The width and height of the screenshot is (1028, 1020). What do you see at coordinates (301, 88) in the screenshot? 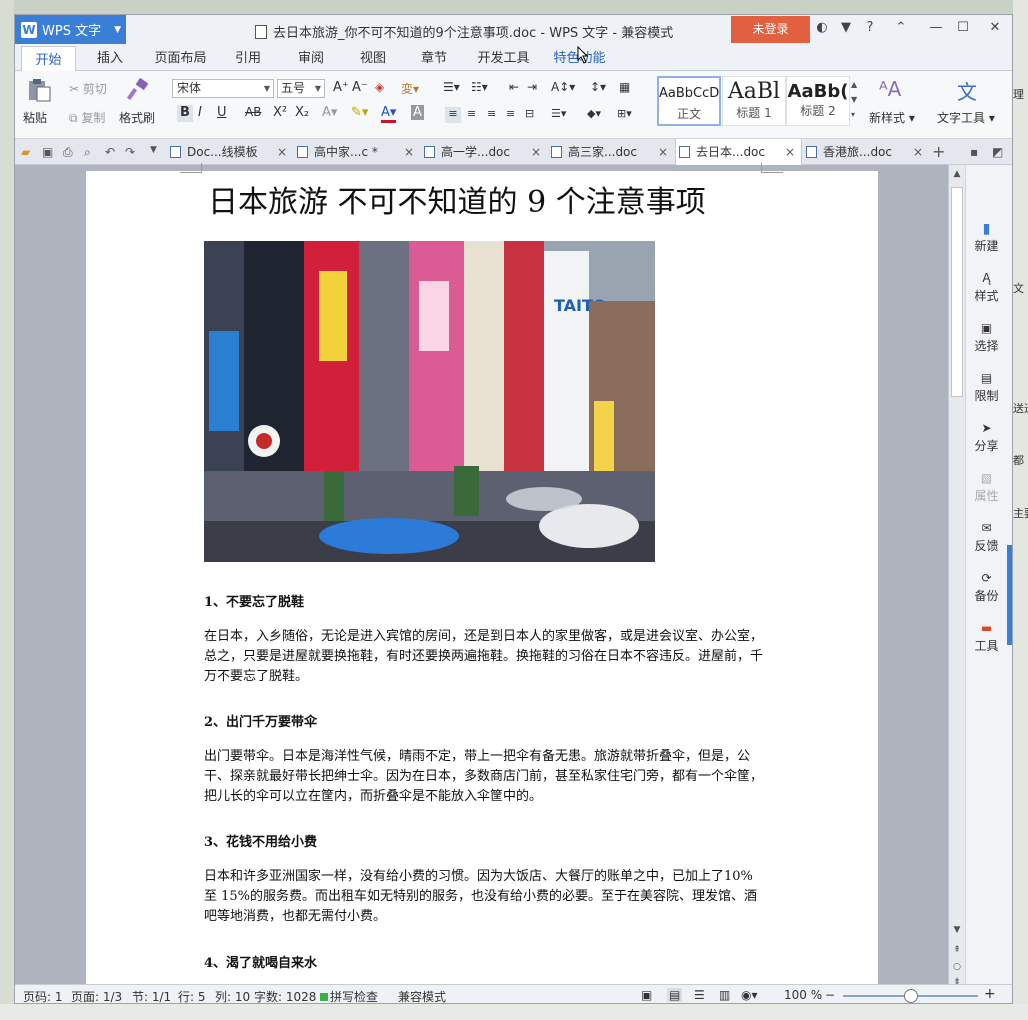
I see `font-size-select: 五号 ▼` at bounding box center [301, 88].